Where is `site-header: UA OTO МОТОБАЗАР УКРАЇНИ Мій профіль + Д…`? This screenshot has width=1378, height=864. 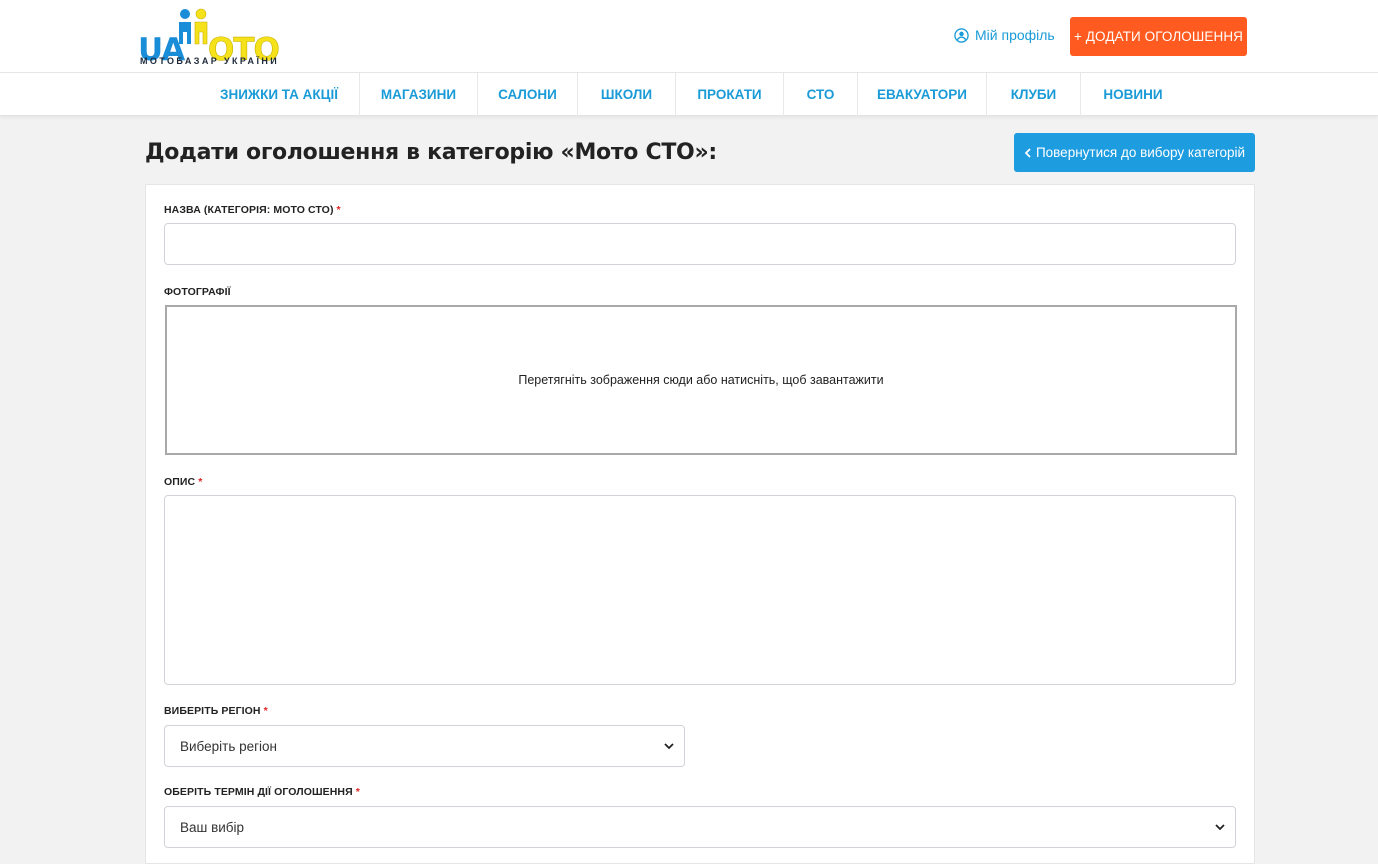
site-header: UA OTO МОТОБАЗАР УКРАЇНИ Мій профіль + Д… is located at coordinates (689, 36).